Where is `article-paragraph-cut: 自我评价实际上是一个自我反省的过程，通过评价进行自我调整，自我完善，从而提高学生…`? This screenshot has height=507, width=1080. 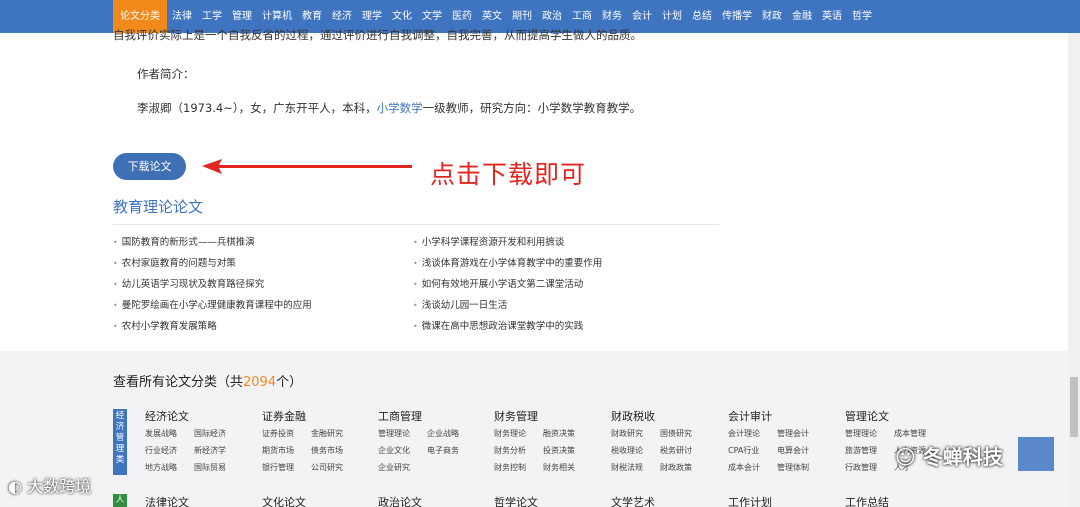 article-paragraph-cut: 自我评价实际上是一个自我反省的过程，通过评价进行自我调整，自我完善，从而提高学生… is located at coordinates (377, 34).